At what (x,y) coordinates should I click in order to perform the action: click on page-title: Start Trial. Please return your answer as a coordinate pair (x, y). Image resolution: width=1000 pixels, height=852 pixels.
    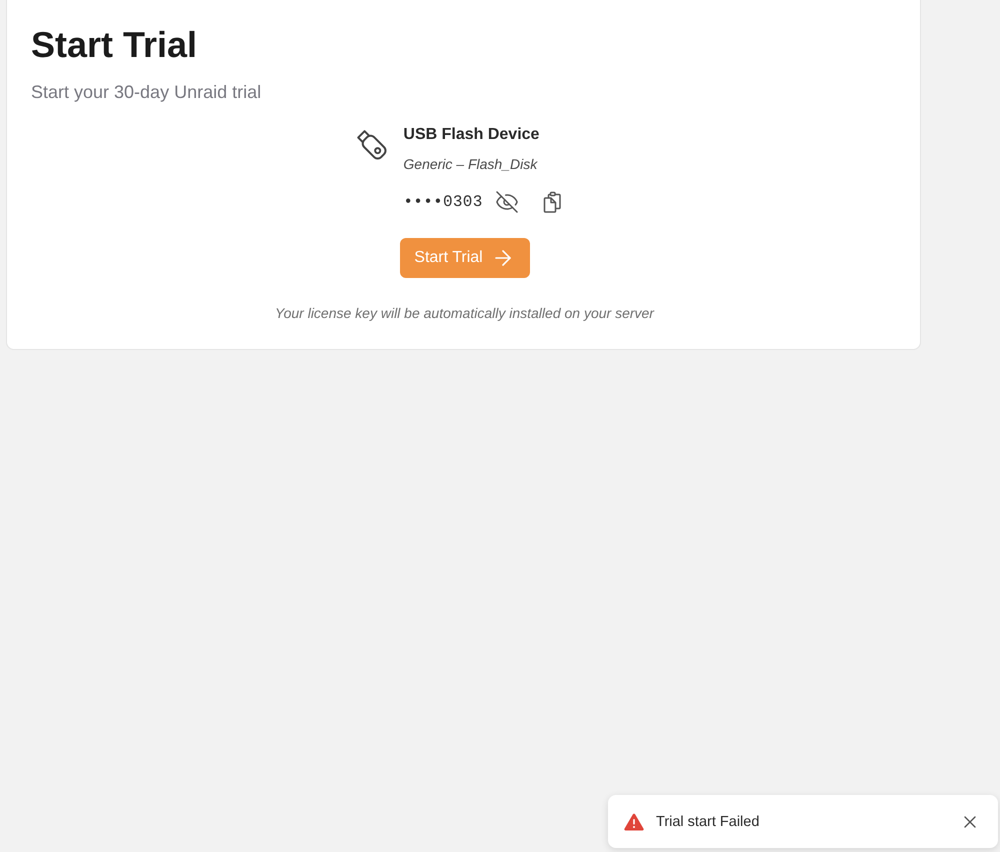
    Looking at the image, I should click on (114, 45).